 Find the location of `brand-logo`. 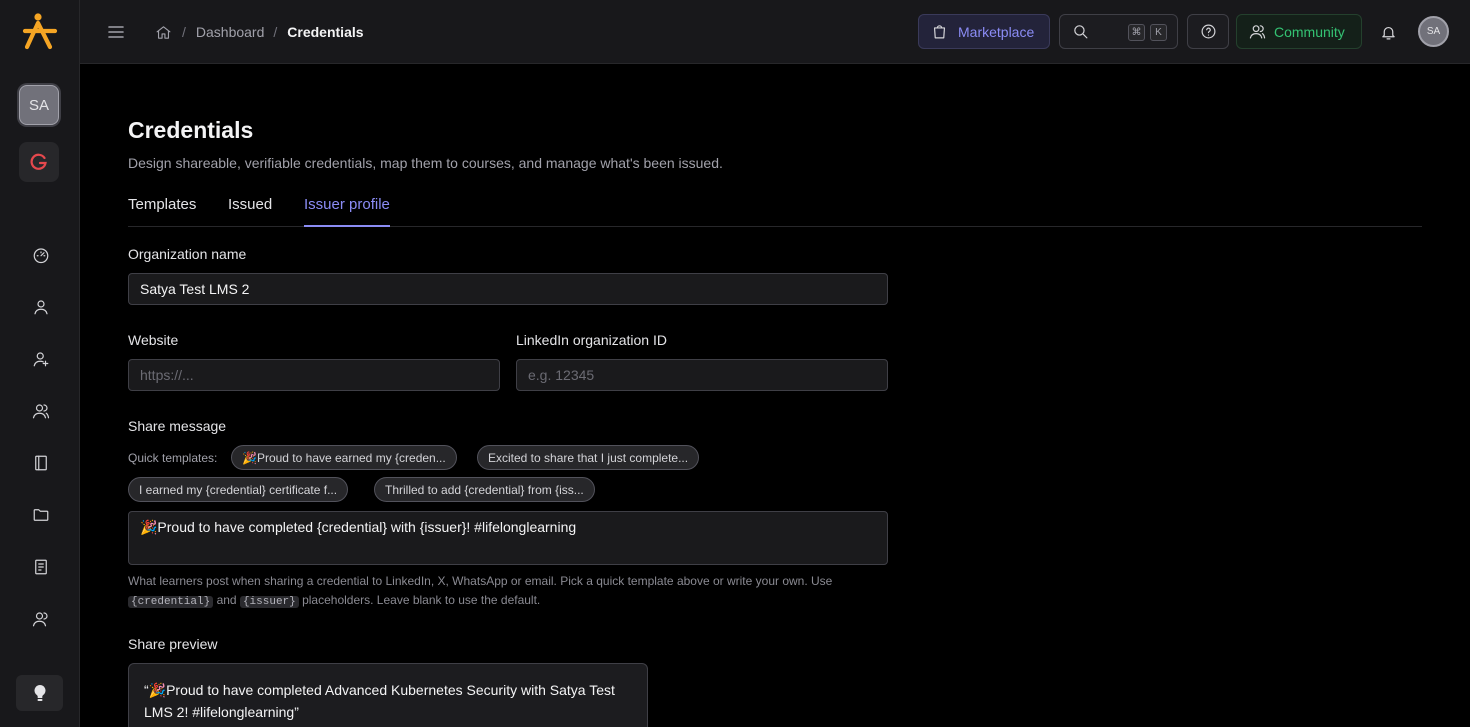

brand-logo is located at coordinates (40, 31).